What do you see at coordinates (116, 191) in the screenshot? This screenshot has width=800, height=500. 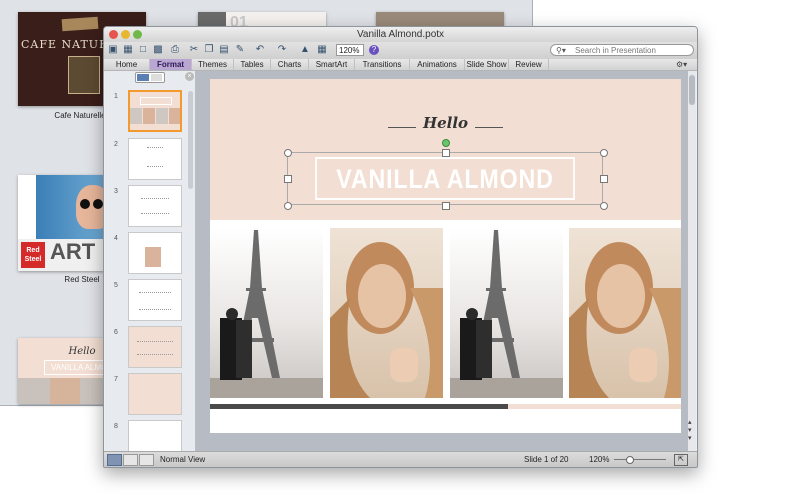 I see `slide-number: 3` at bounding box center [116, 191].